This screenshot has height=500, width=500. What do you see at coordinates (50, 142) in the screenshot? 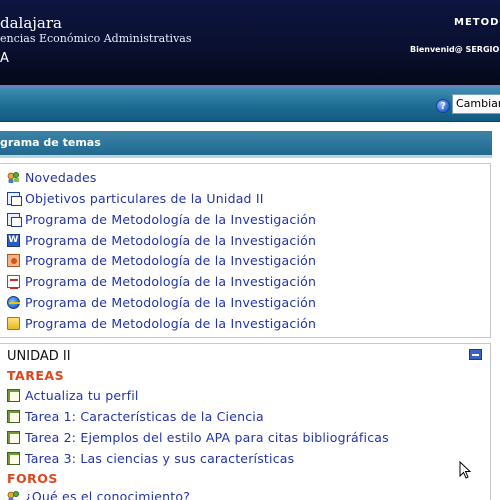
I see `section-title: grama de temas` at bounding box center [50, 142].